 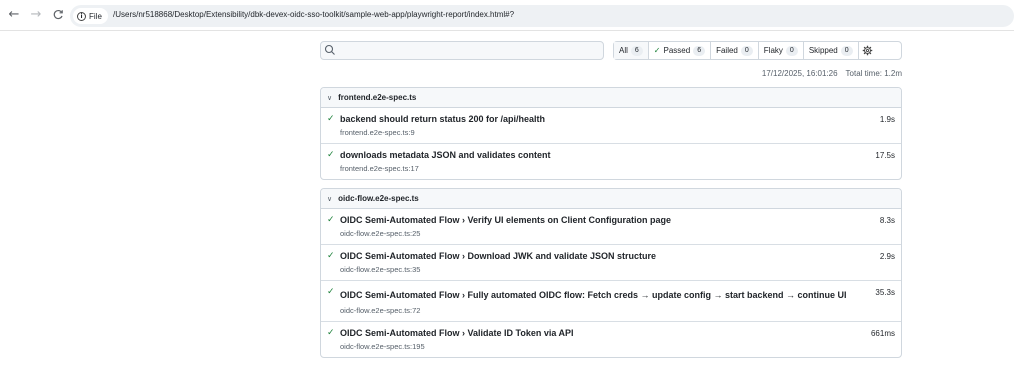 What do you see at coordinates (799, 73) in the screenshot?
I see `run-timestamp: 17/12/2025, 16:01:26` at bounding box center [799, 73].